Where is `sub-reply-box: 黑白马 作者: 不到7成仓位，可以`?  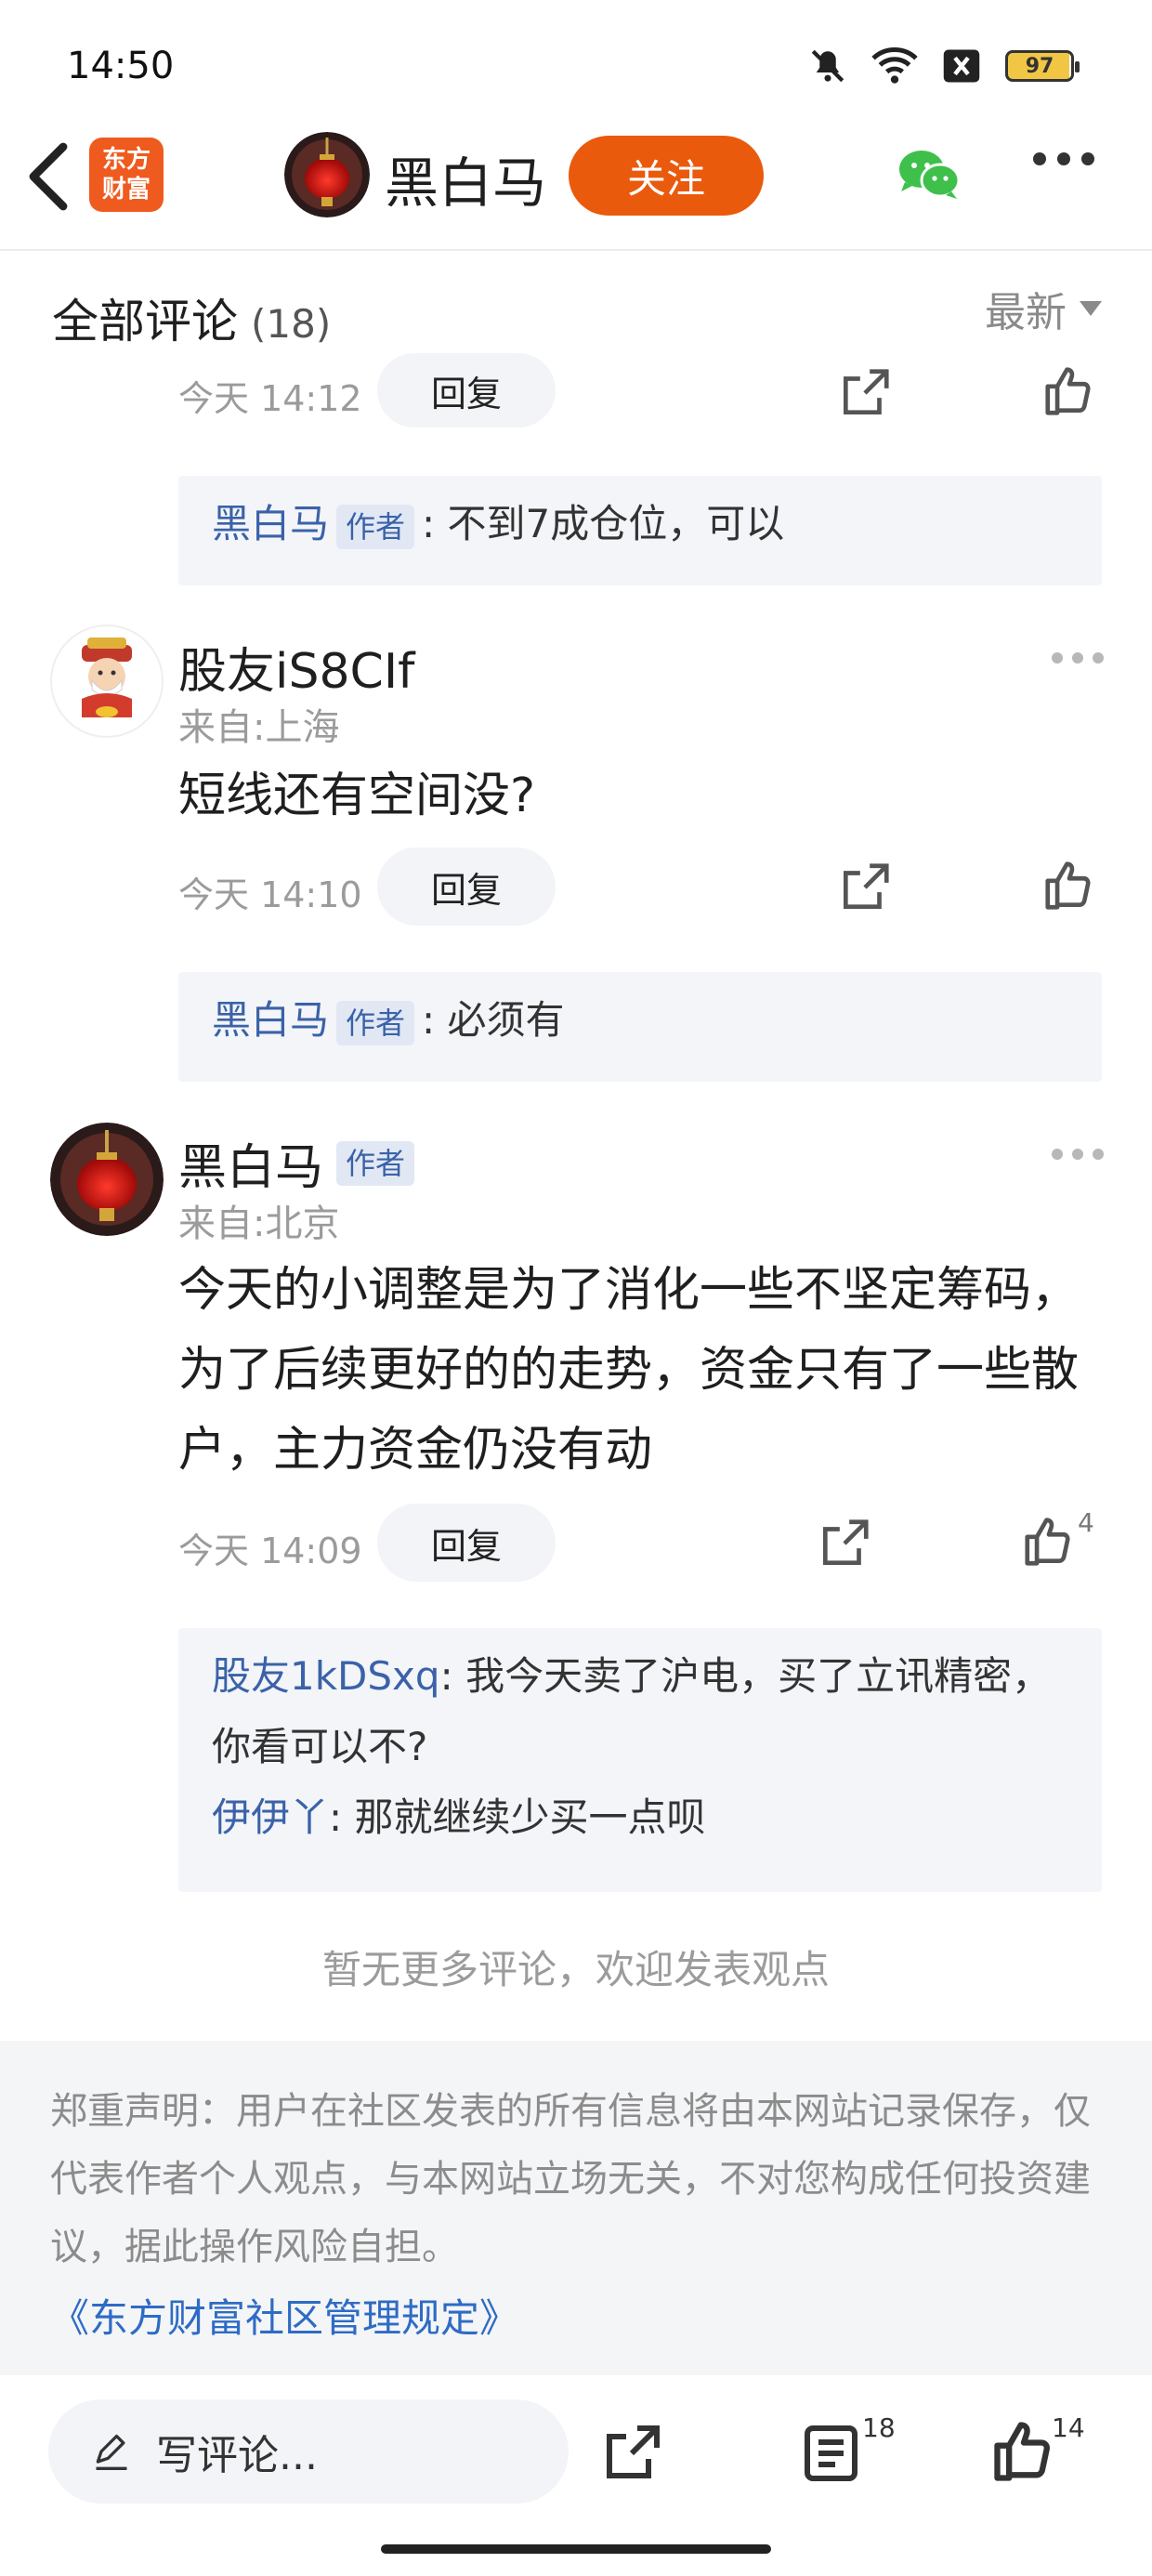 sub-reply-box: 黑白马 作者: 不到7成仓位，可以 is located at coordinates (640, 530).